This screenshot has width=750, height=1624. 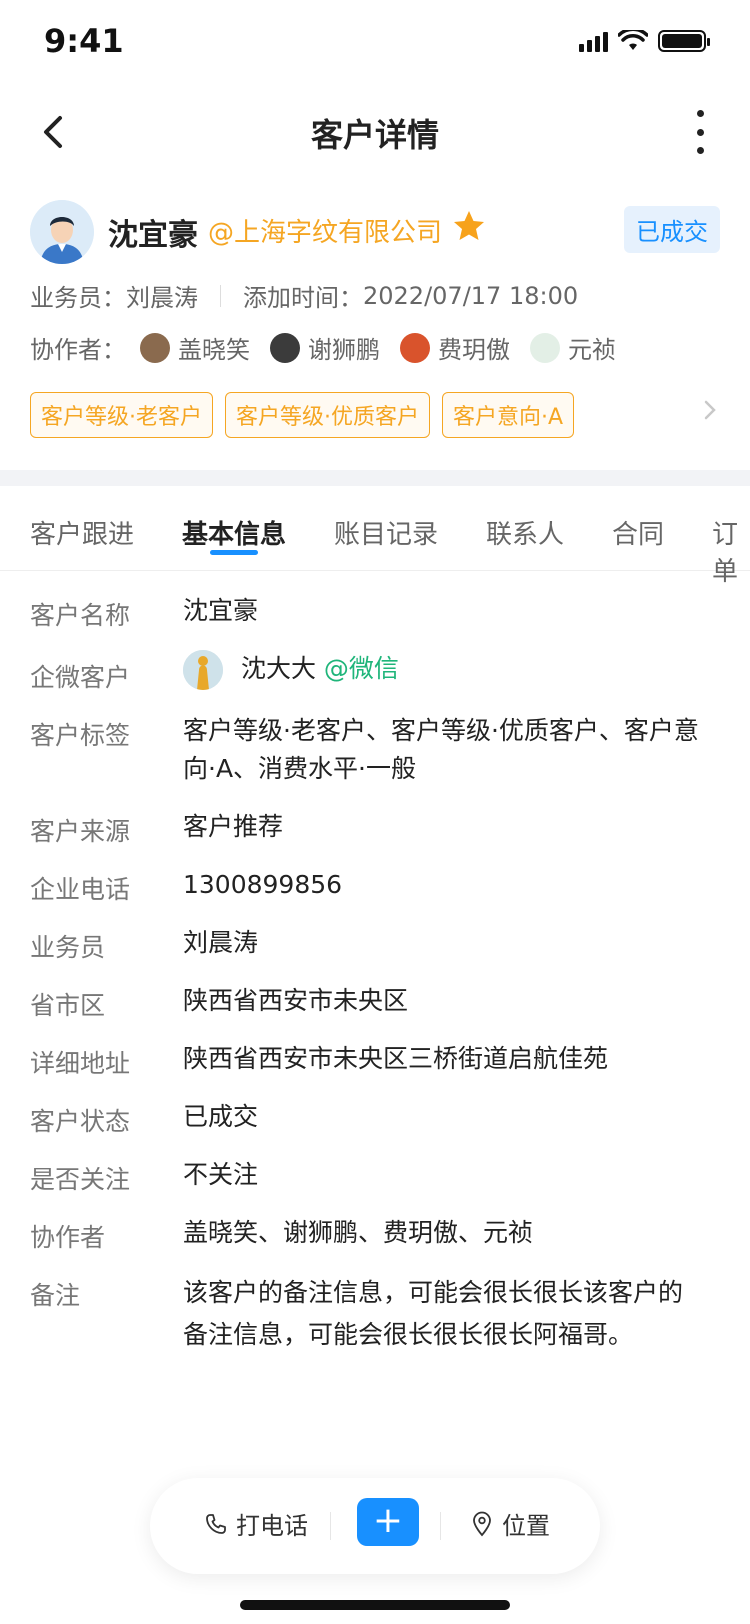 What do you see at coordinates (374, 135) in the screenshot?
I see `page-title: 客户详情` at bounding box center [374, 135].